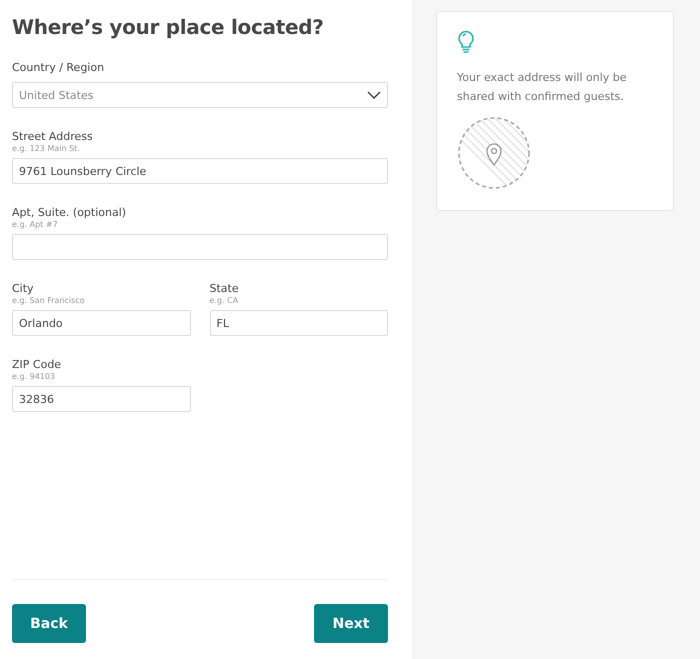  What do you see at coordinates (49, 623) in the screenshot?
I see `back-button: Back` at bounding box center [49, 623].